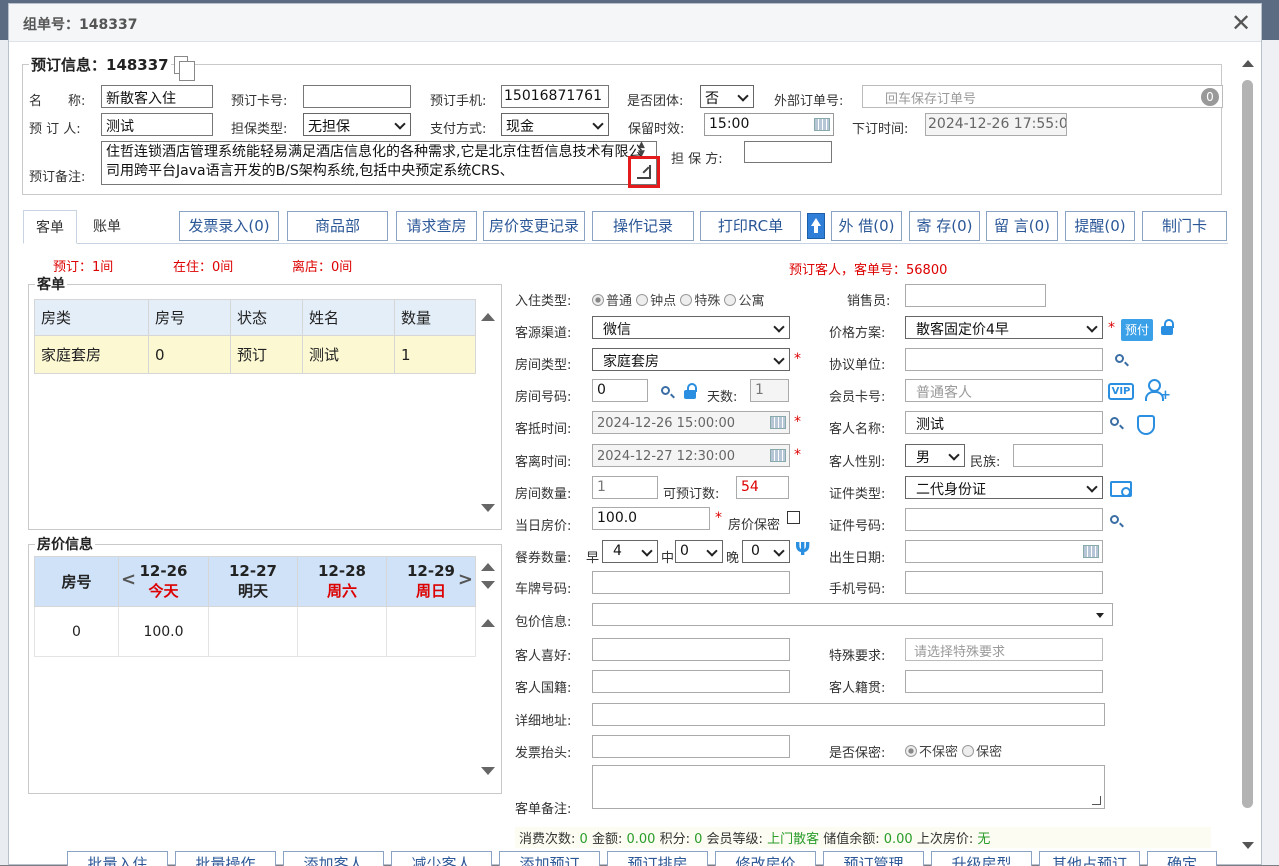 The image size is (1279, 866). I want to click on radio-hourly, so click(642, 300).